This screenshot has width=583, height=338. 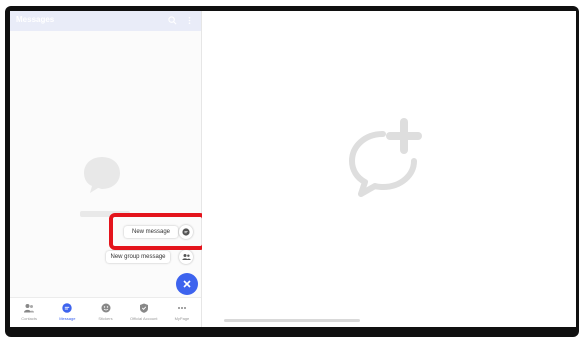 I want to click on more-icon, so click(x=181, y=308).